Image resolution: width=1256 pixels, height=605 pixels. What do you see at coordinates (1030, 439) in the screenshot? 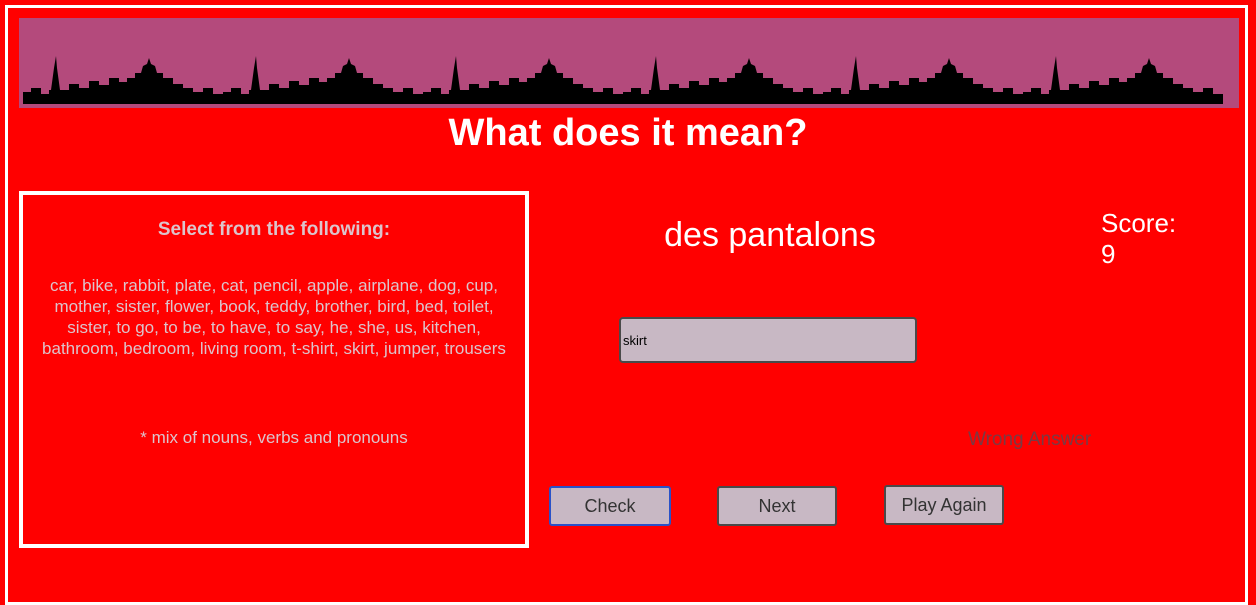
I see `feedback-message: Wrong Answer` at bounding box center [1030, 439].